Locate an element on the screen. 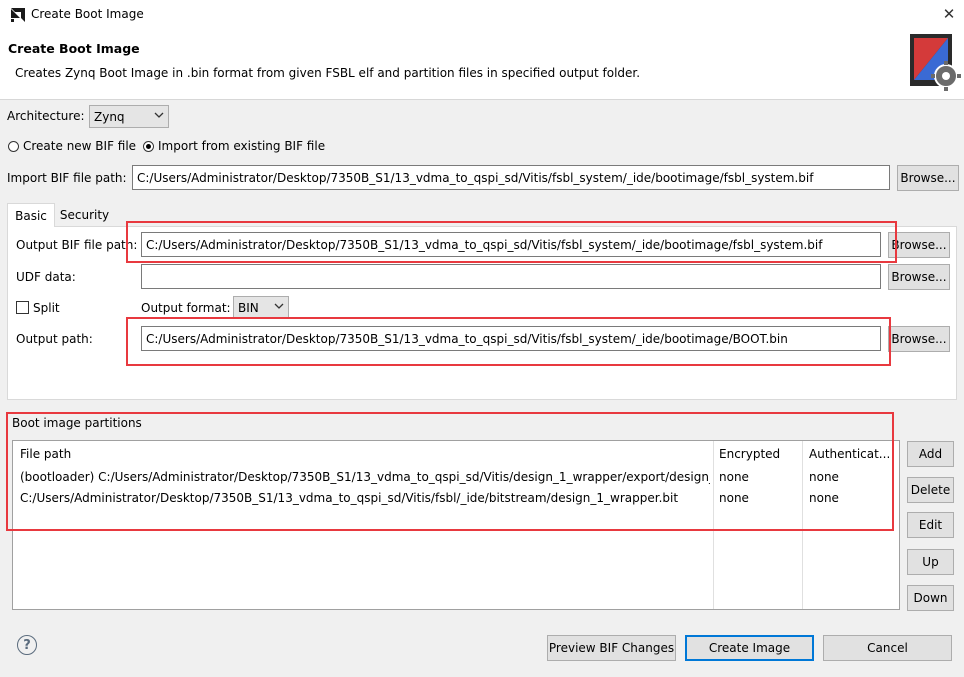 The width and height of the screenshot is (964, 677). move-down-button: Down is located at coordinates (930, 598).